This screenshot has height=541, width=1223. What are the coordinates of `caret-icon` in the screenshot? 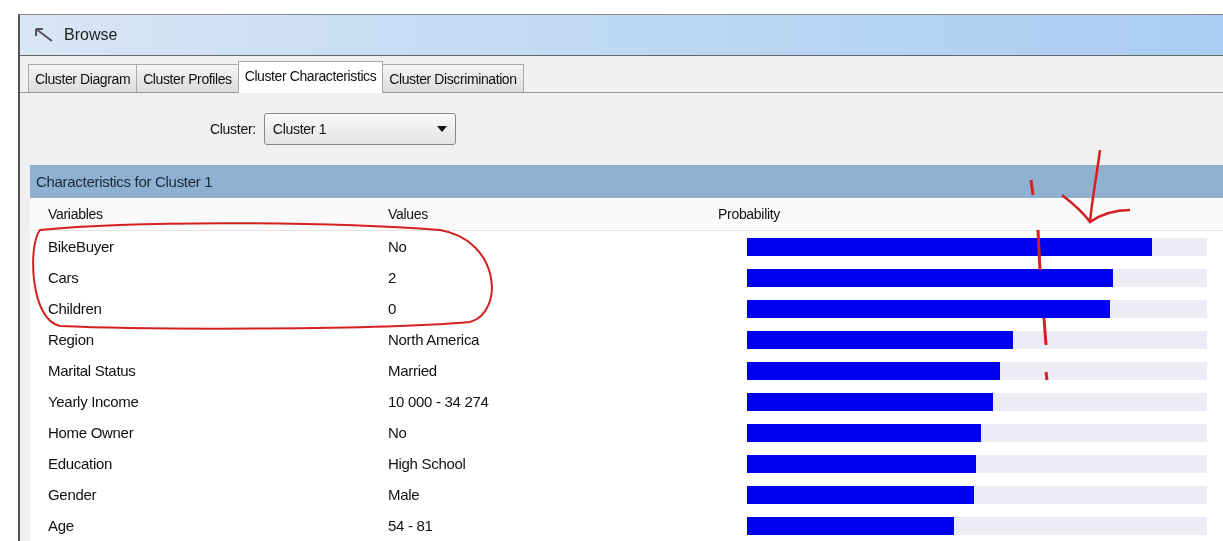 It's located at (441, 129).